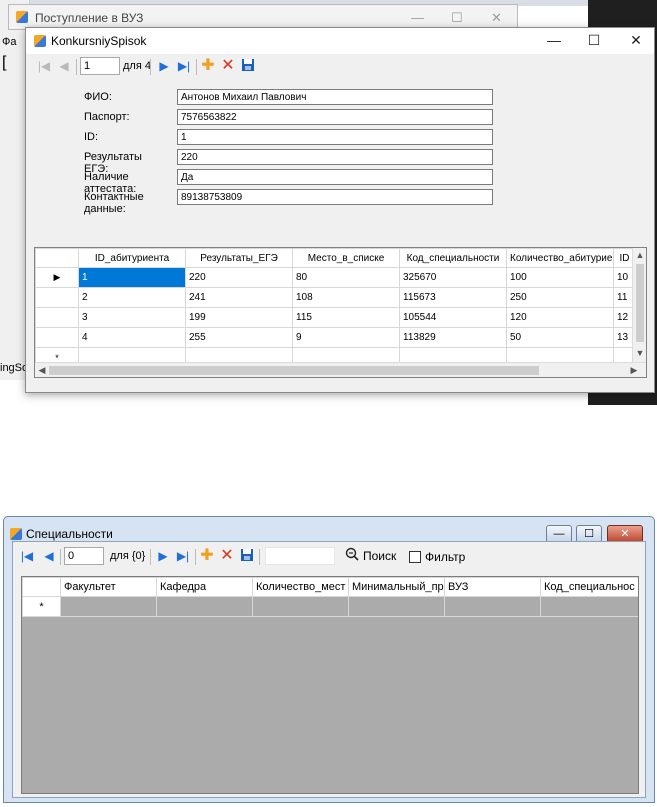  What do you see at coordinates (335, 197) in the screenshot?
I see `contacts-field` at bounding box center [335, 197].